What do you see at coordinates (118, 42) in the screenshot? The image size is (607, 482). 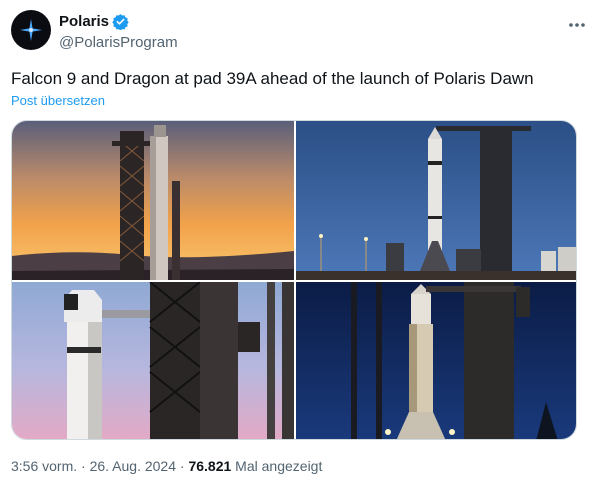 I see `author-handle: @PolarisProgram` at bounding box center [118, 42].